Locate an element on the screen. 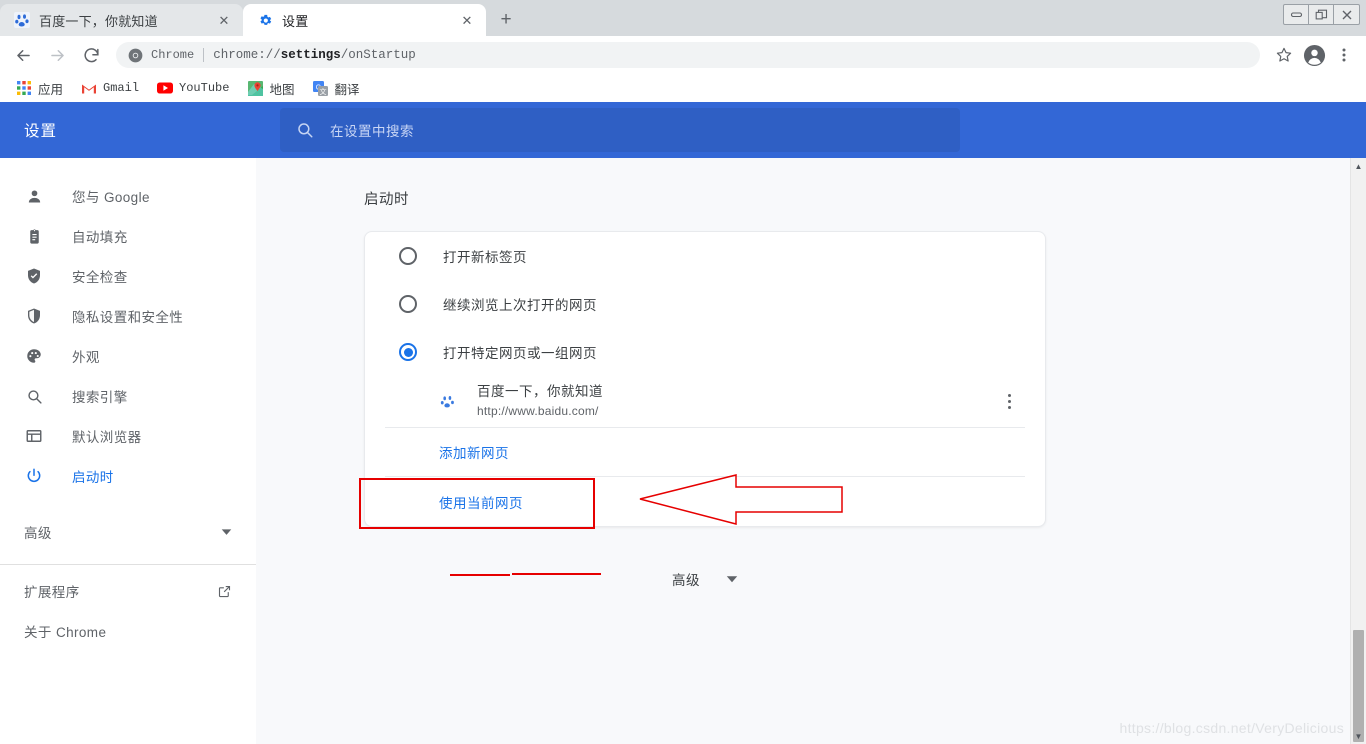 This screenshot has width=1366, height=744. bookmark-label: Gmail is located at coordinates (121, 88).